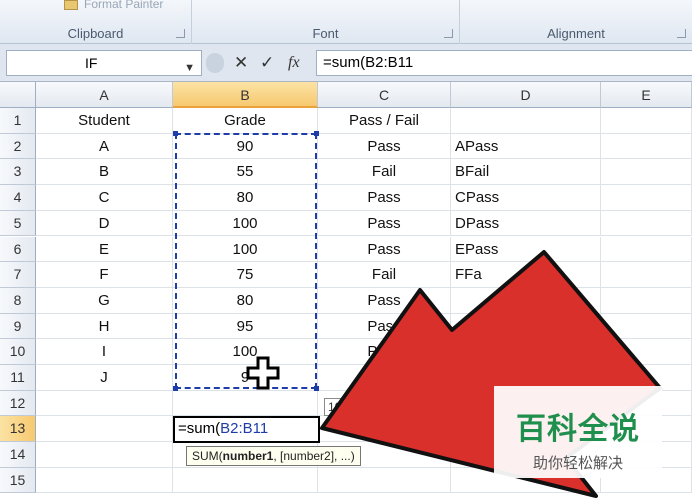 Image resolution: width=692 pixels, height=498 pixels. What do you see at coordinates (526, 249) in the screenshot?
I see `concat-cell: EPass` at bounding box center [526, 249].